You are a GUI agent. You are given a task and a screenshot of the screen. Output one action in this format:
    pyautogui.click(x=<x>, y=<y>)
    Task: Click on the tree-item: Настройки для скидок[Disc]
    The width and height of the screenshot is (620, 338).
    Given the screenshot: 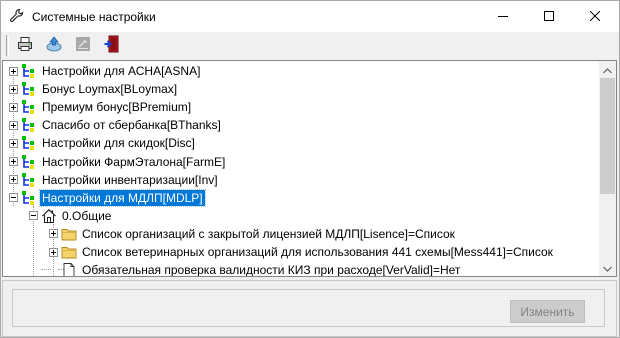 What is the action you would take?
    pyautogui.click(x=103, y=143)
    